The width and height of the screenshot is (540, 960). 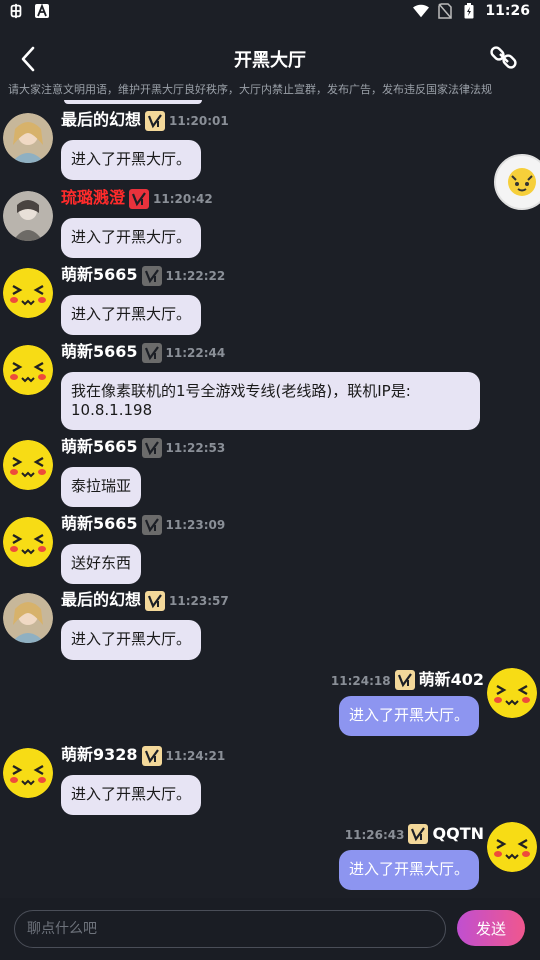 I want to click on header: 开黑大厅, so click(x=270, y=59).